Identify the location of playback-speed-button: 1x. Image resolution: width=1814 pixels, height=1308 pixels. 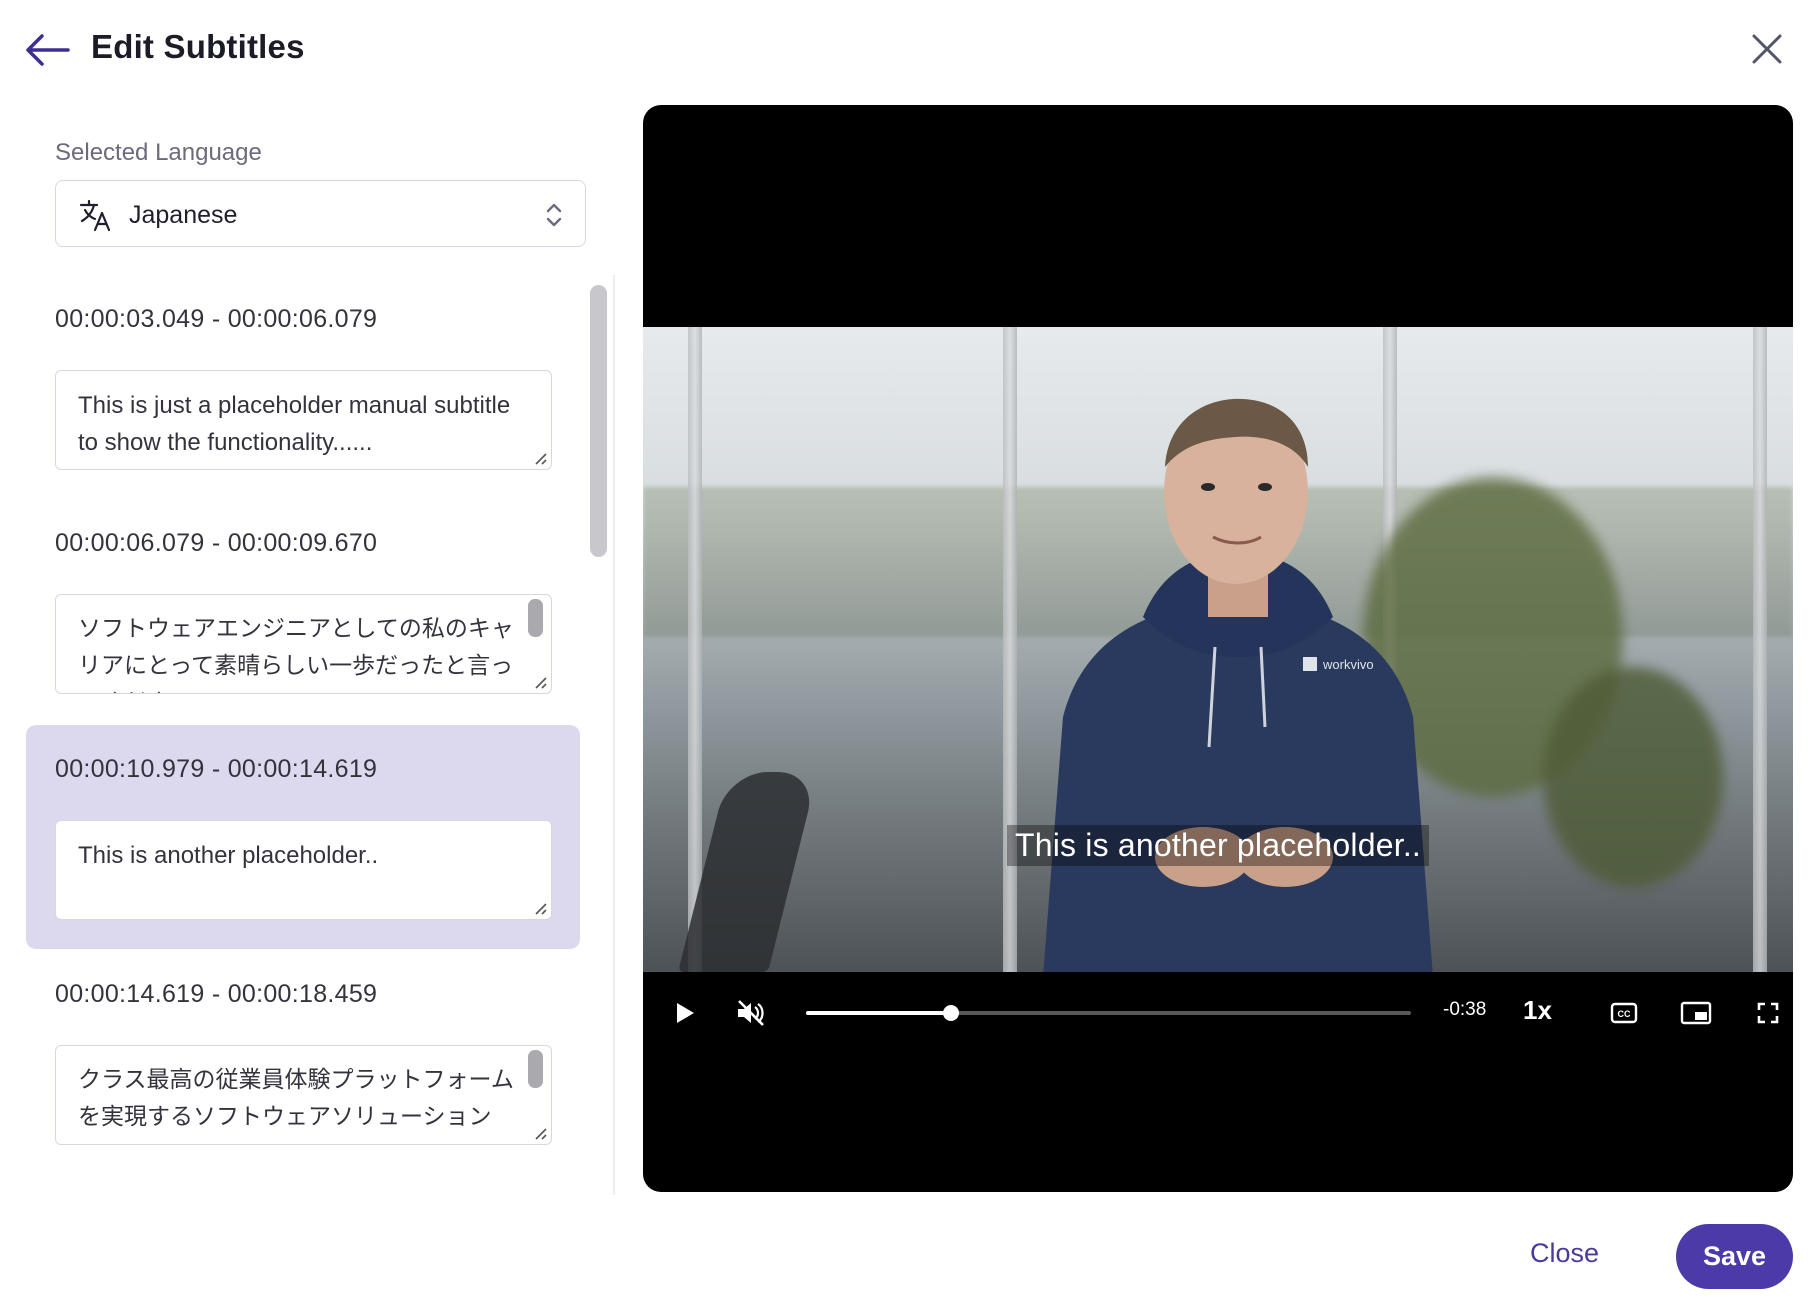
(1537, 1010).